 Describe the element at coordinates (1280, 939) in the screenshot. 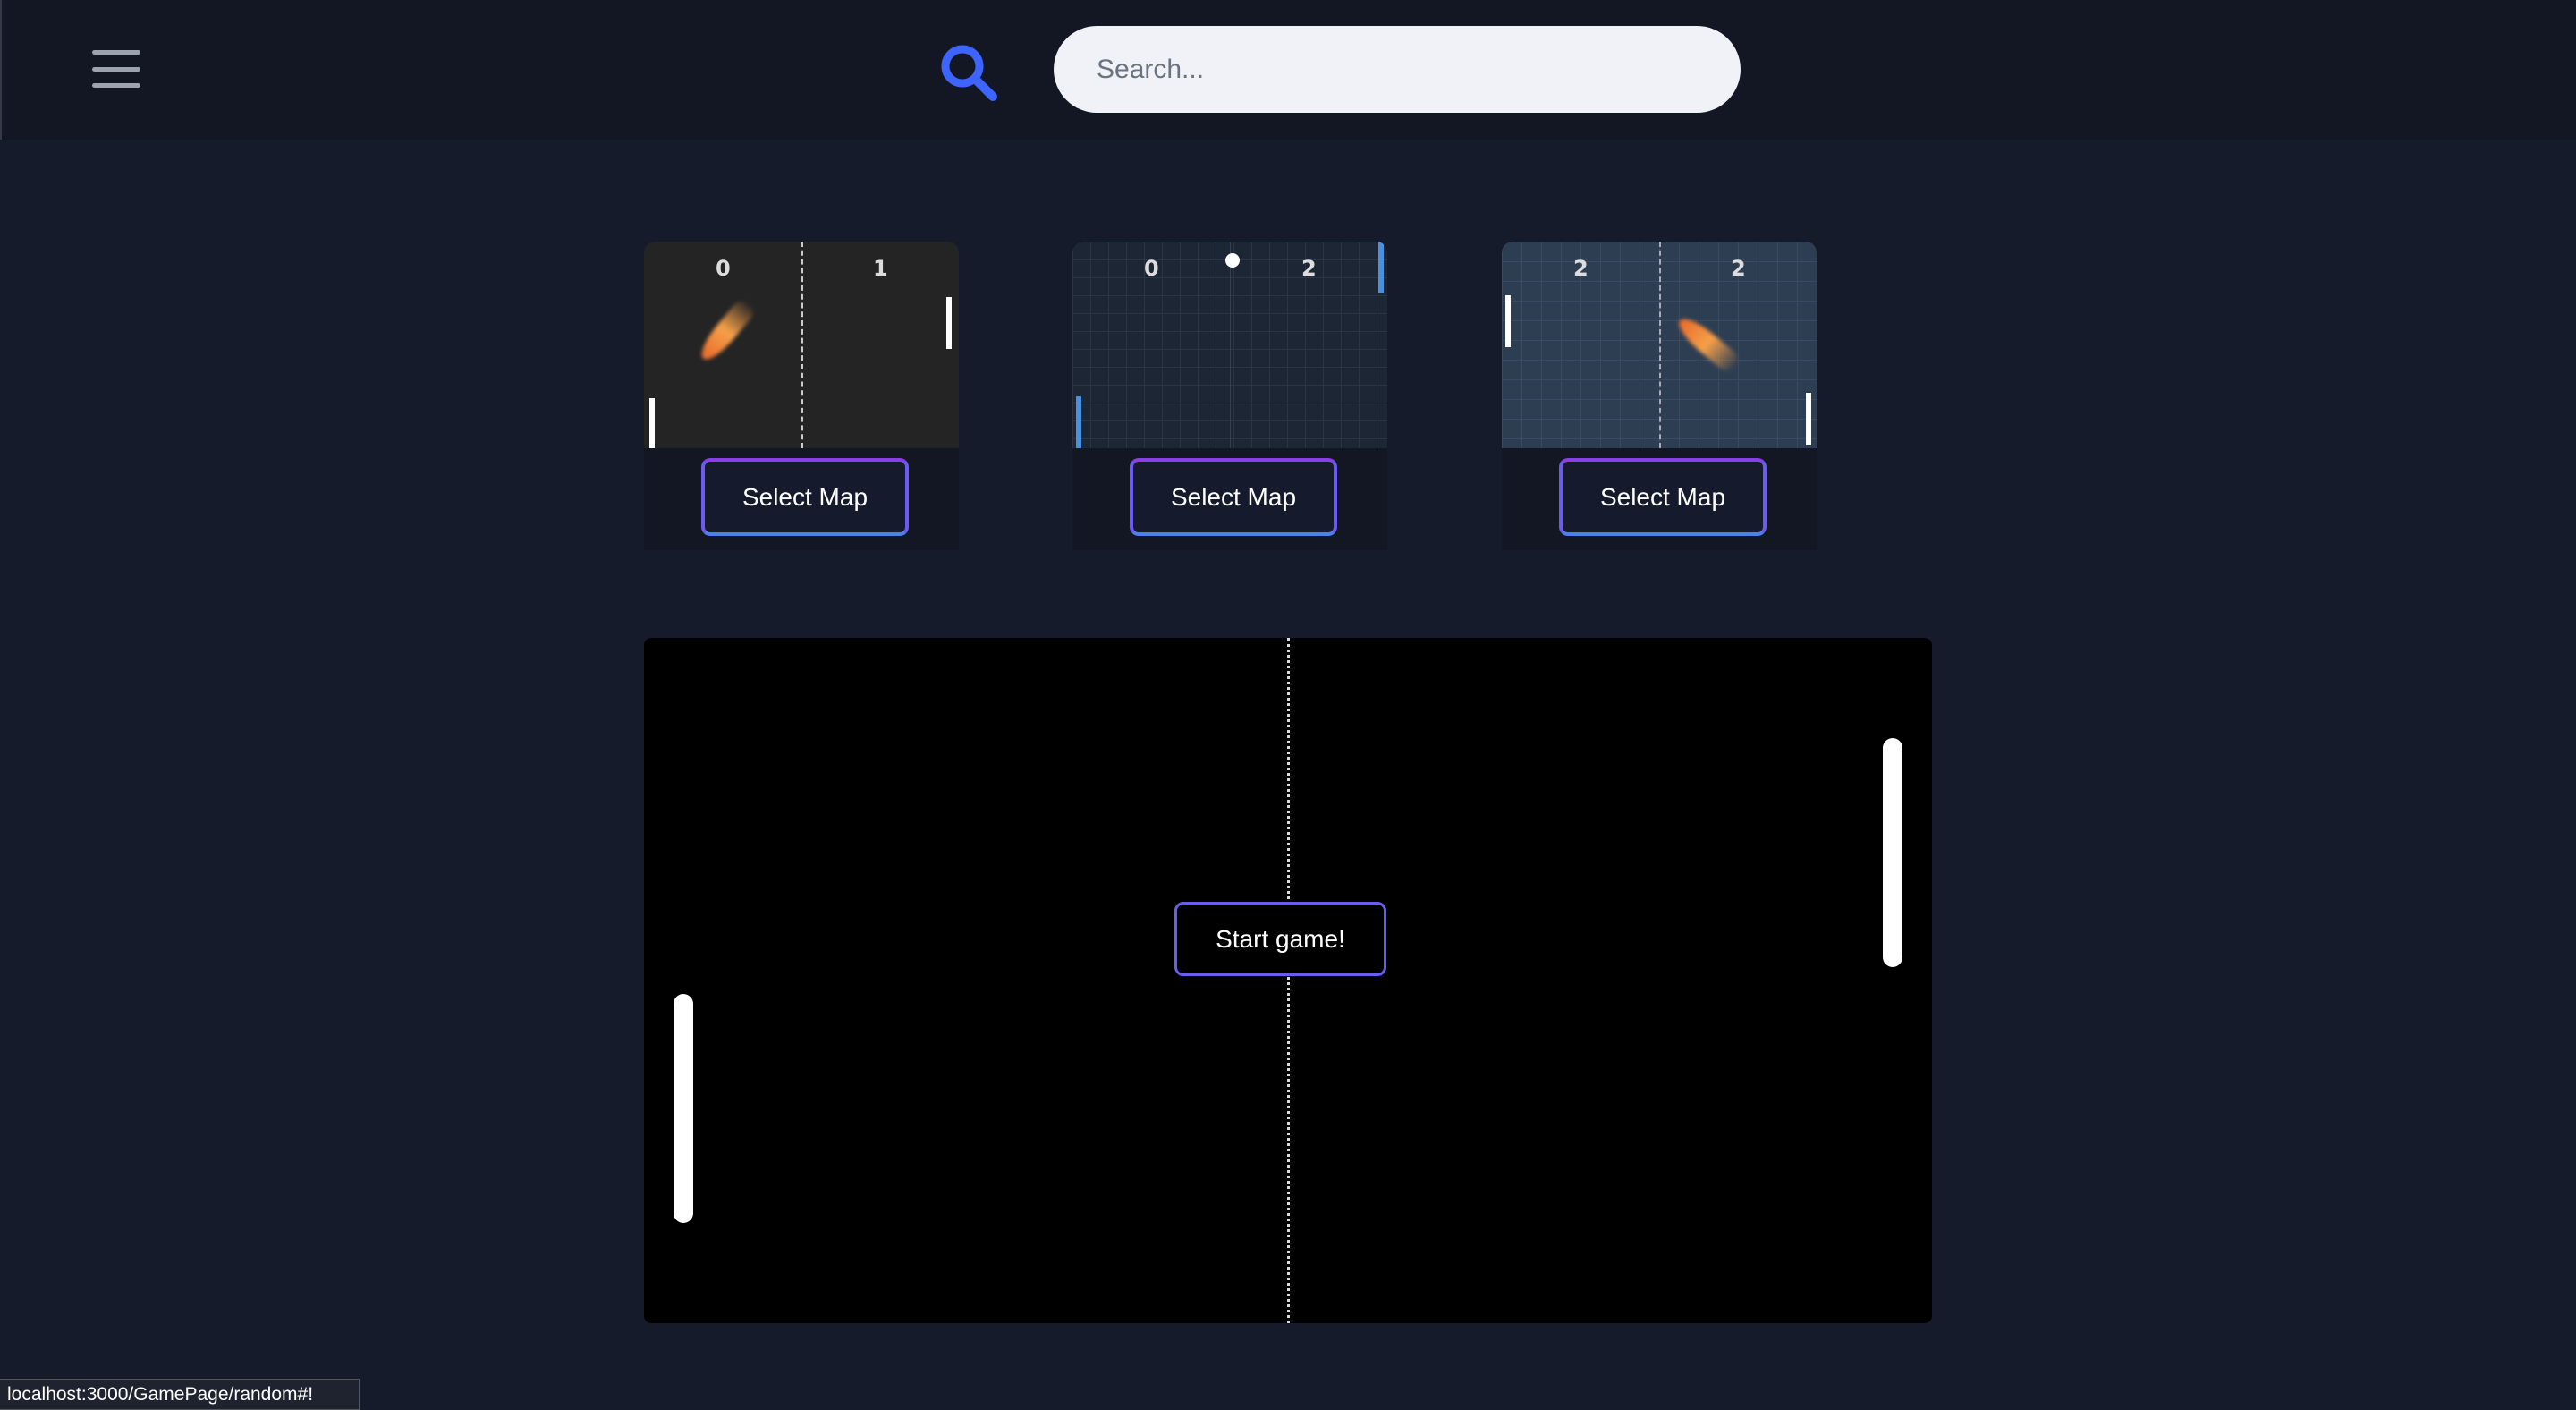

I see `start-game-button: Start game!` at that location.